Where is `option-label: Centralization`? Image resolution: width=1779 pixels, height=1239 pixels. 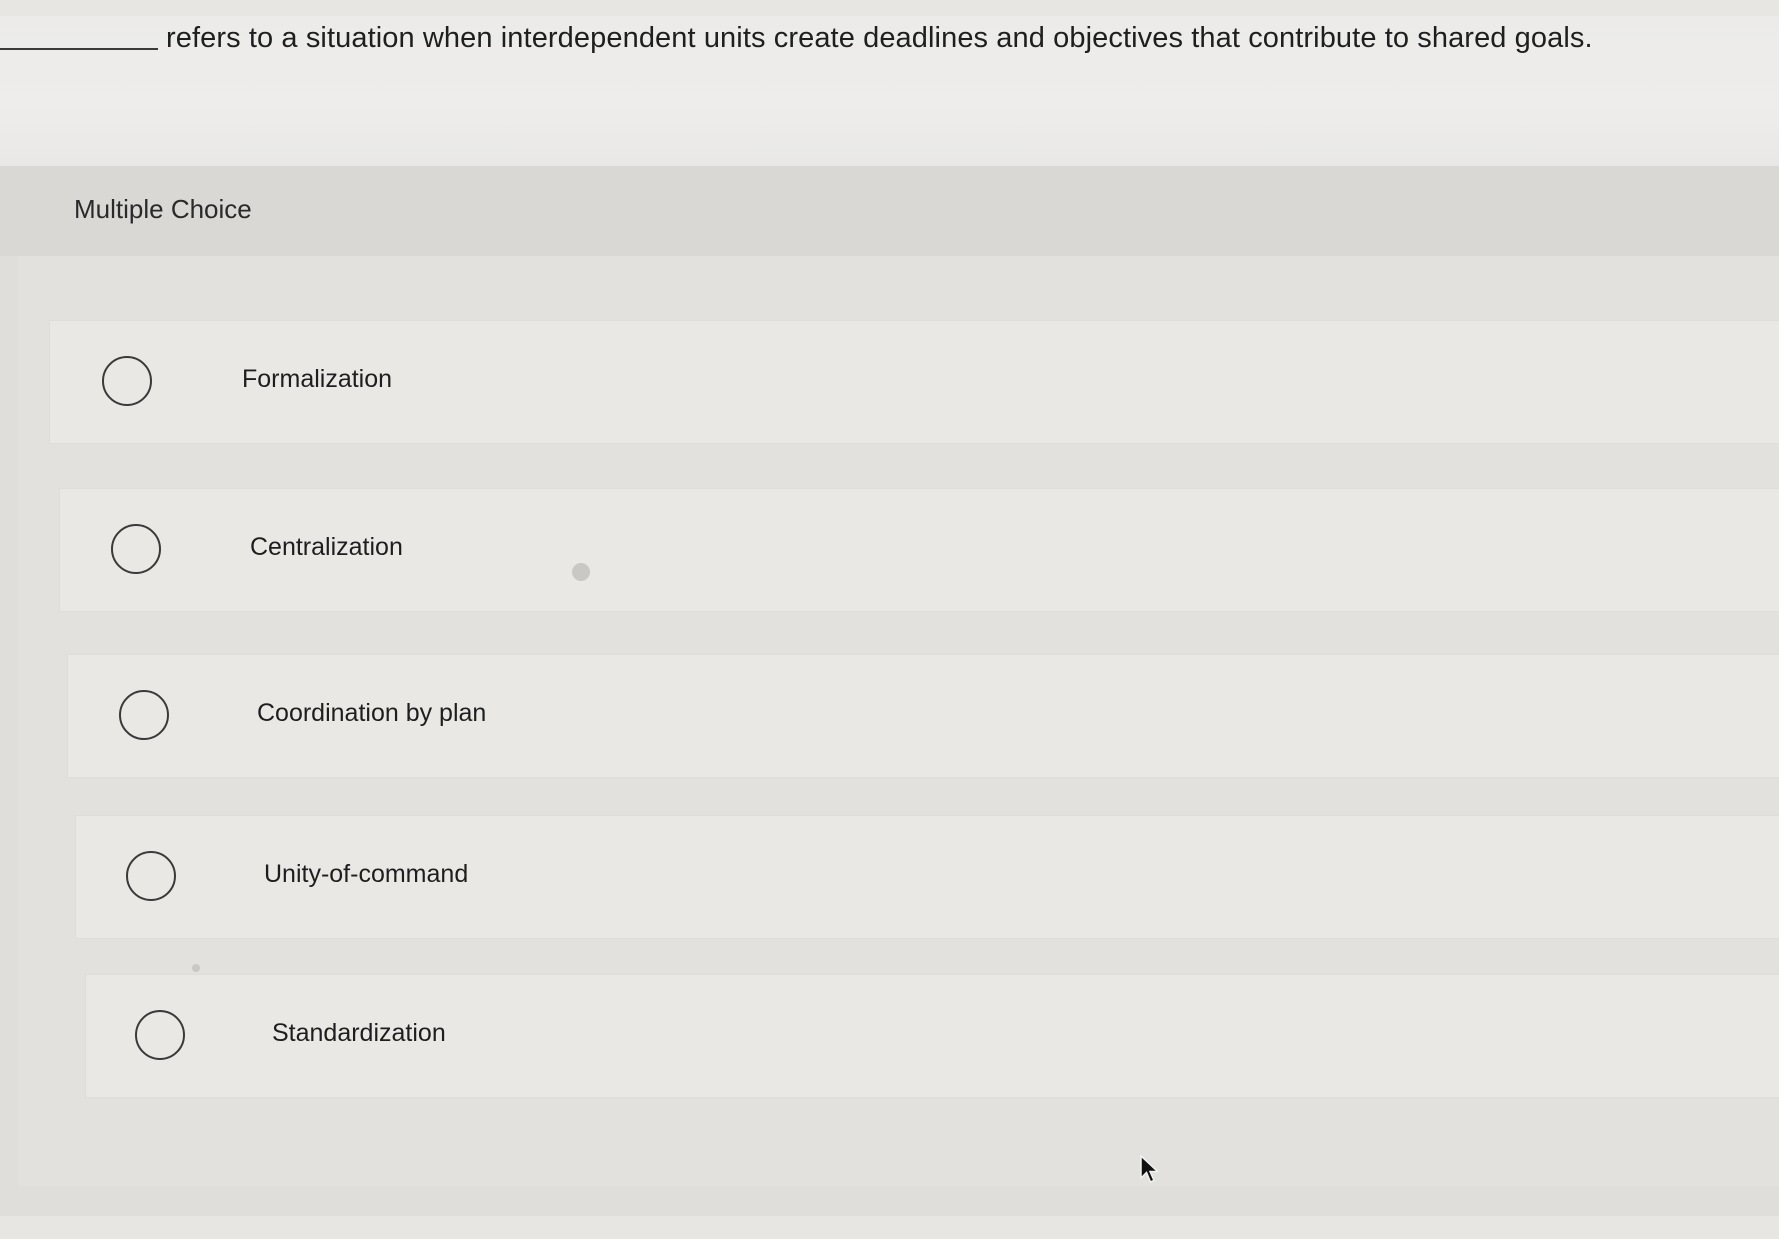
option-label: Centralization is located at coordinates (326, 547).